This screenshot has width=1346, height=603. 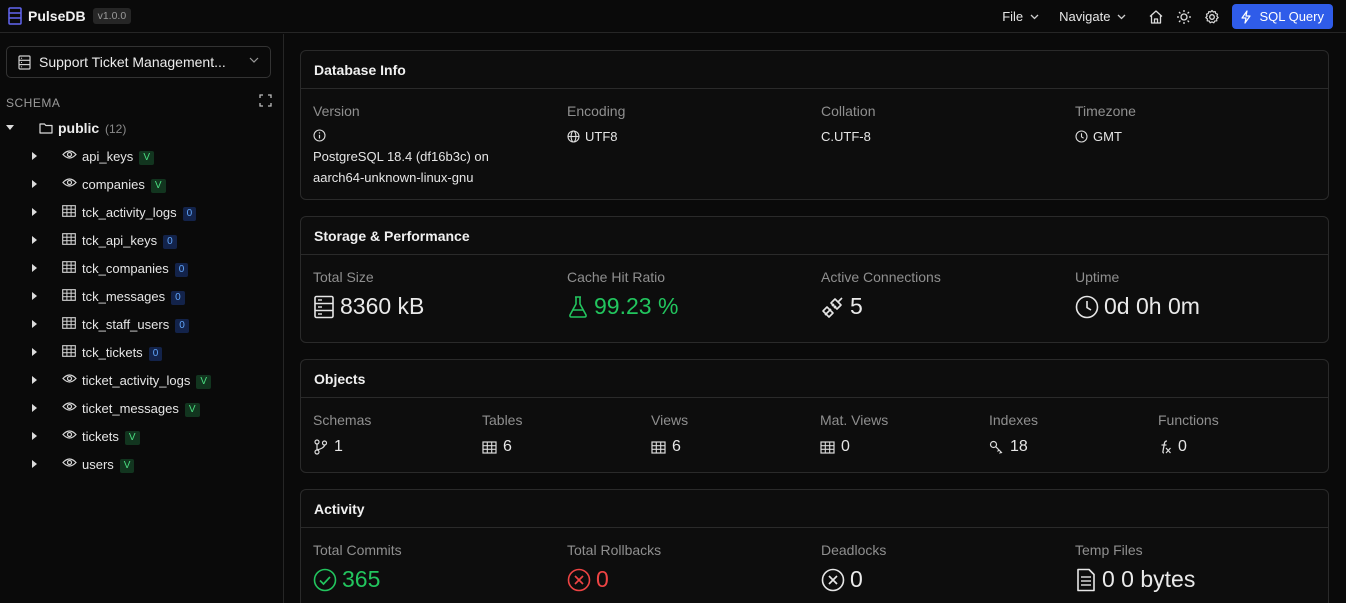 I want to click on navigate-menu: Navigate, so click(x=1092, y=16).